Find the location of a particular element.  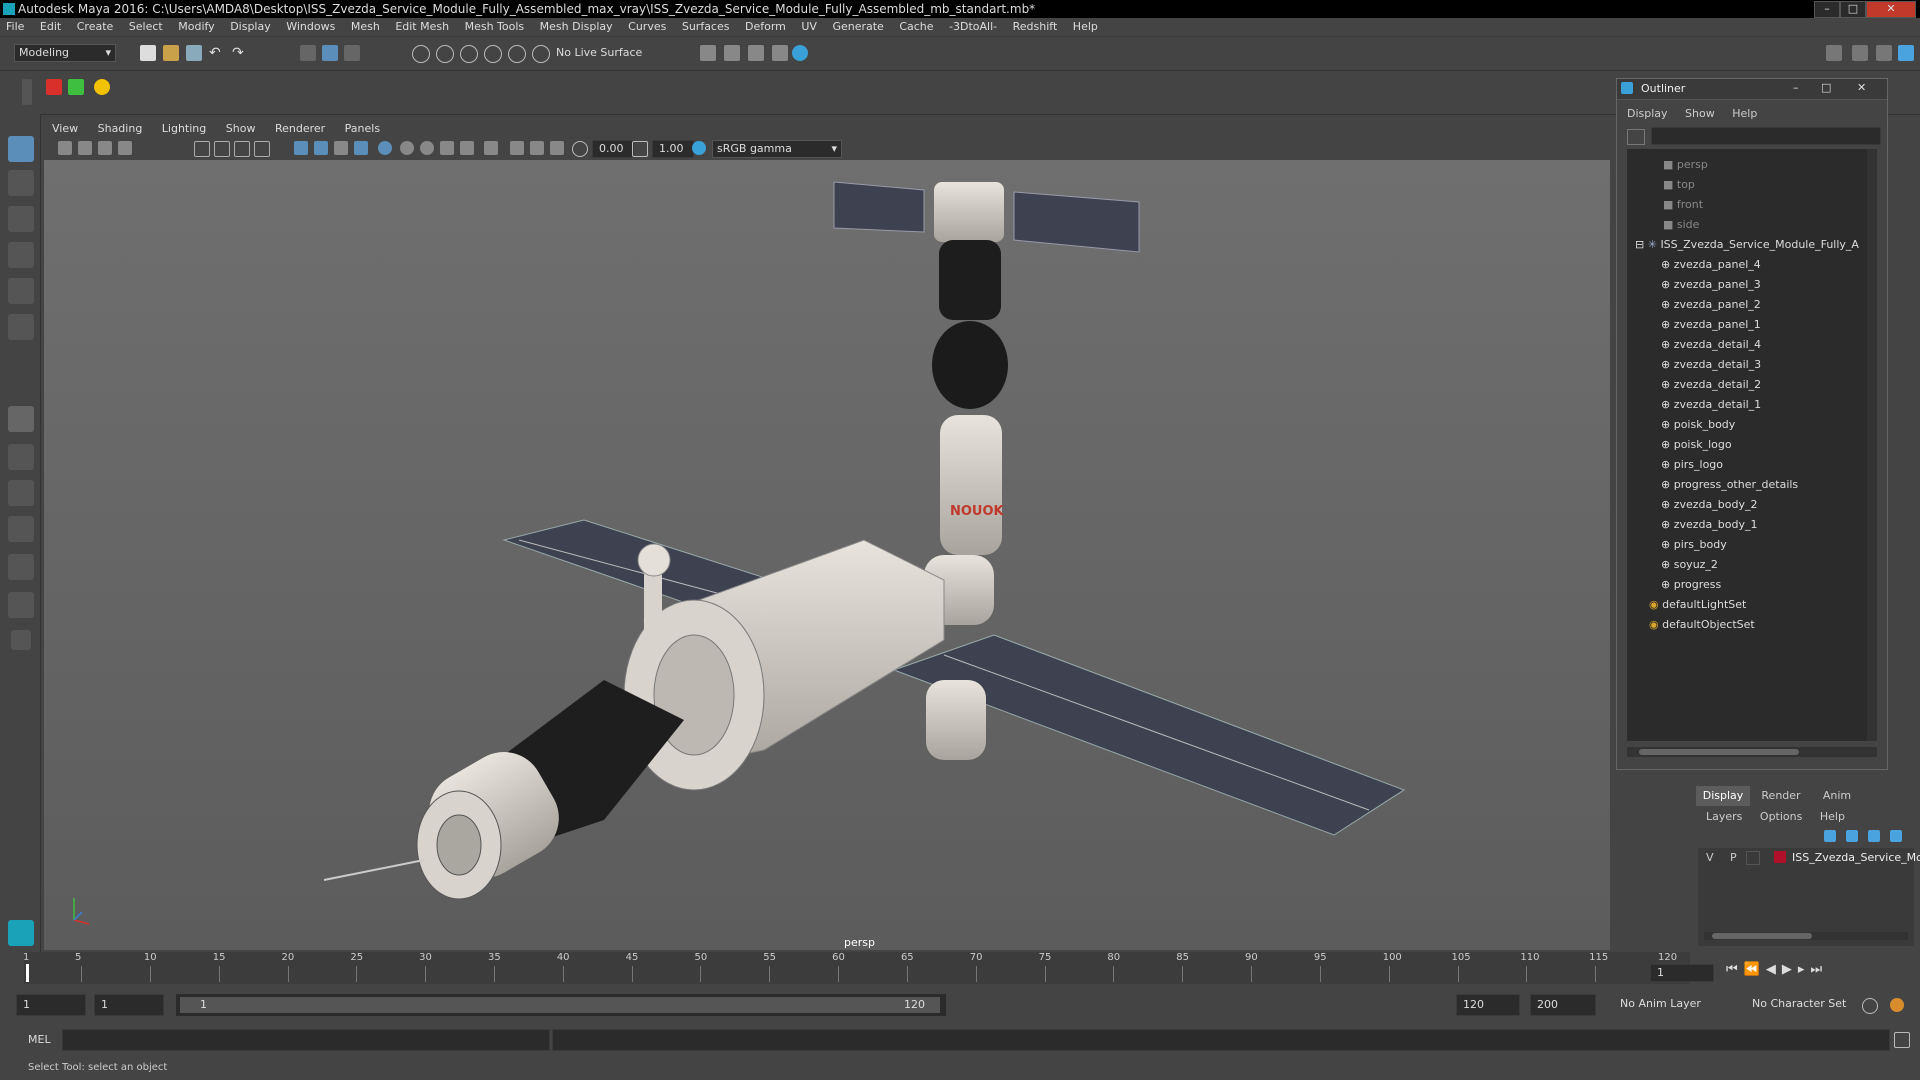

select-by-hierarchy-icon is located at coordinates (308, 53).